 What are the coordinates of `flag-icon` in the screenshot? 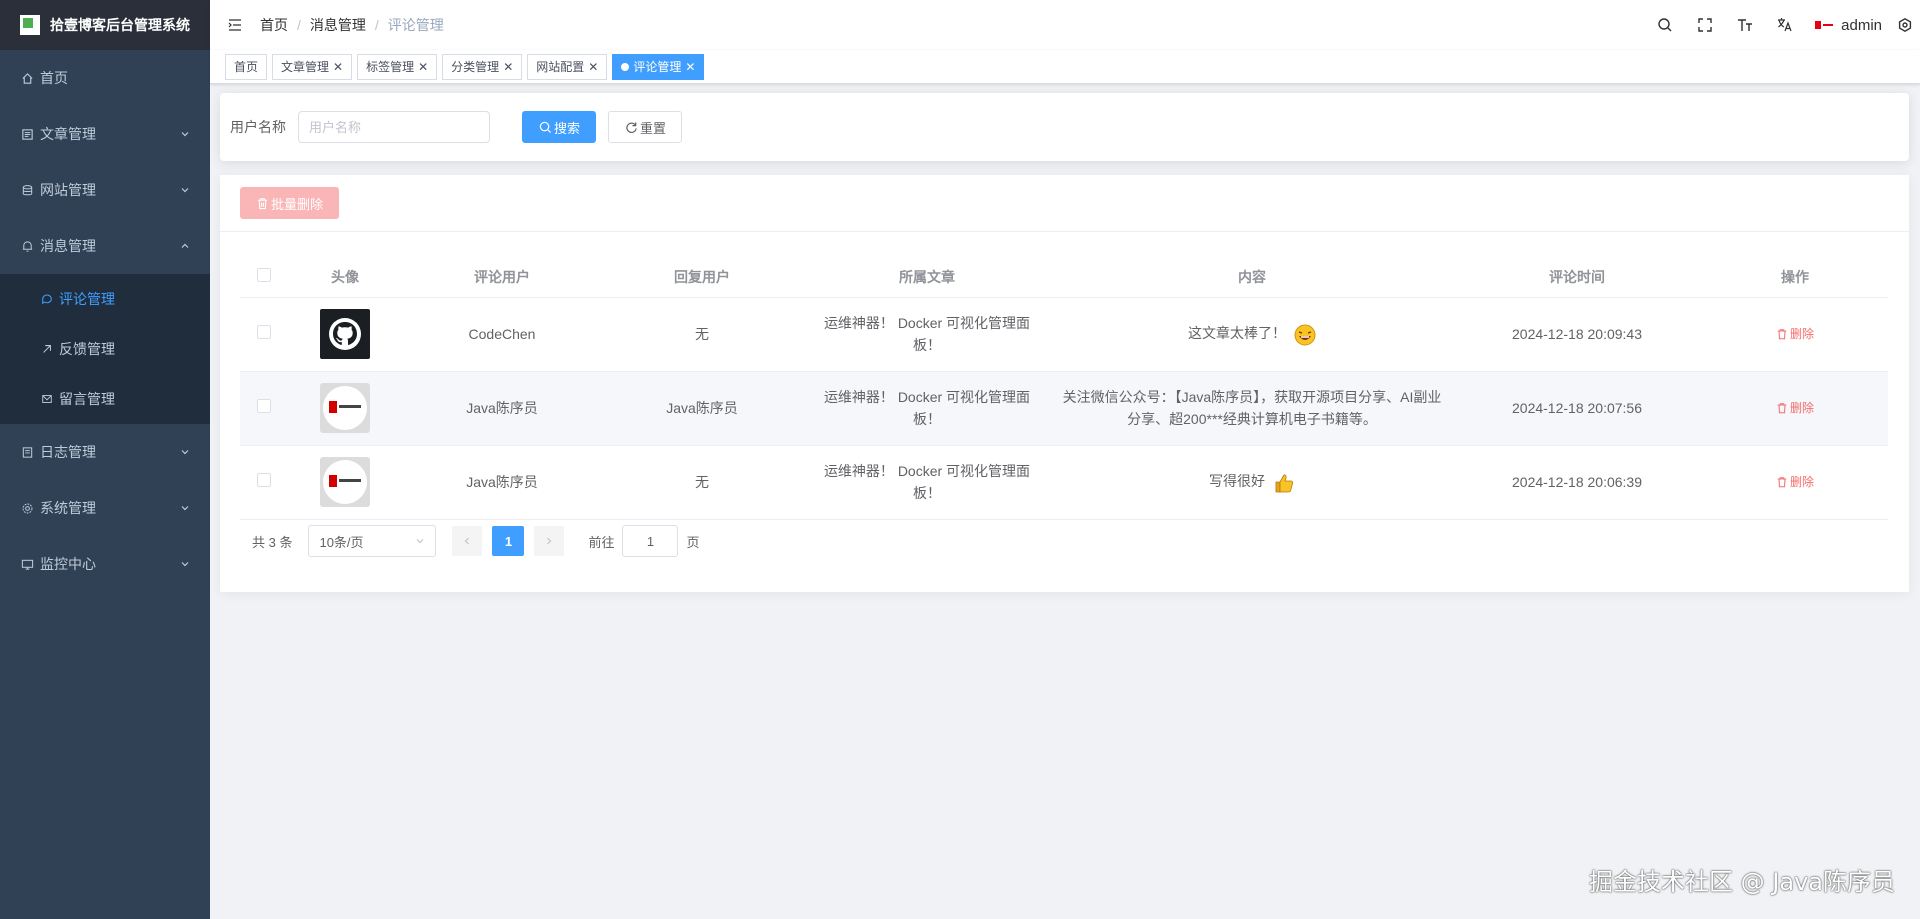 It's located at (1825, 25).